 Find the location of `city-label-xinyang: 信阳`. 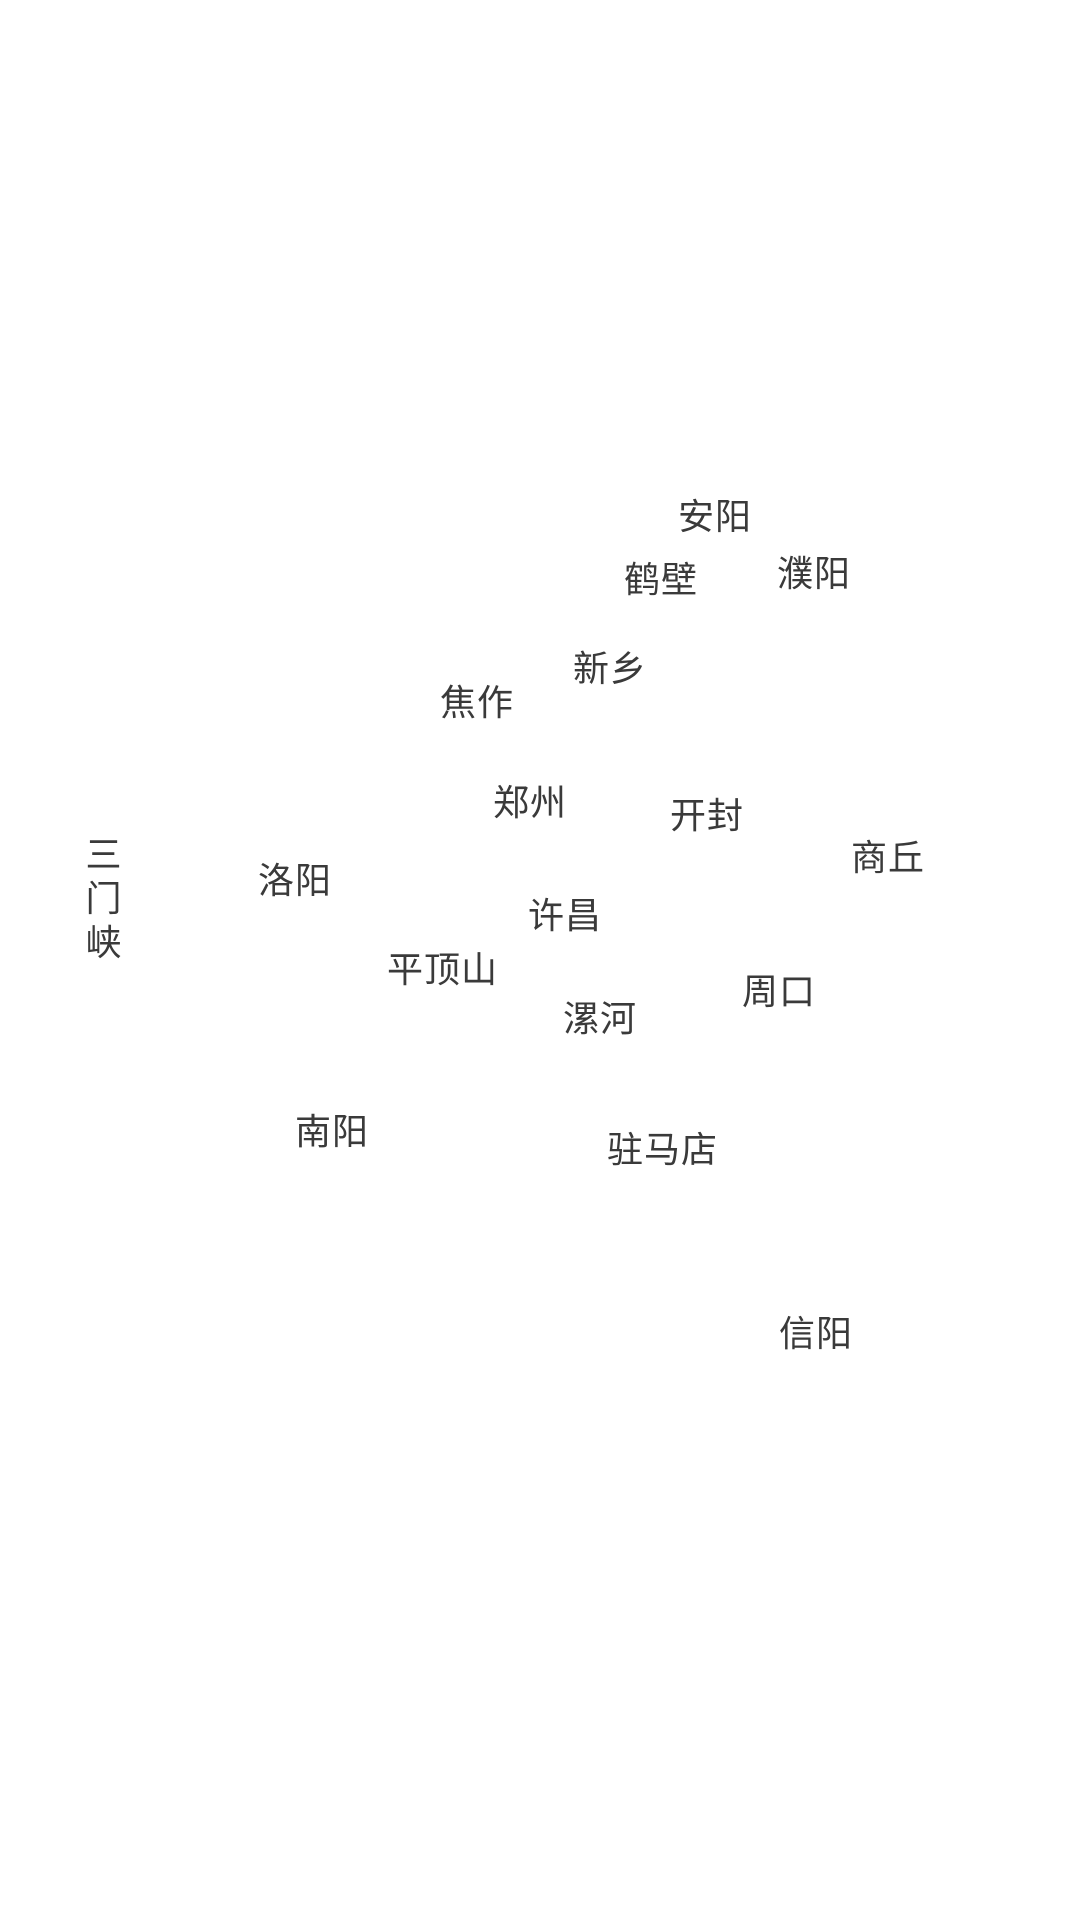

city-label-xinyang: 信阳 is located at coordinates (816, 1335).